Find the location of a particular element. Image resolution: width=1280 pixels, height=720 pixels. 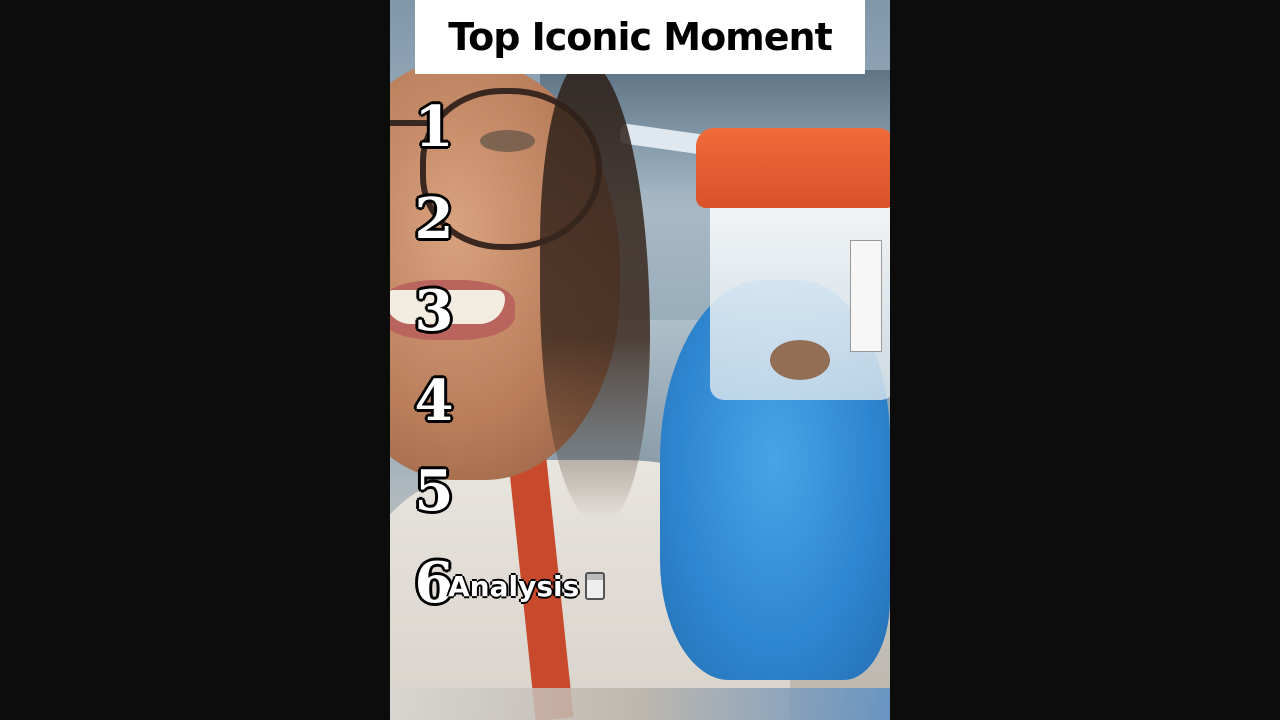

specimen-insect is located at coordinates (800, 360).